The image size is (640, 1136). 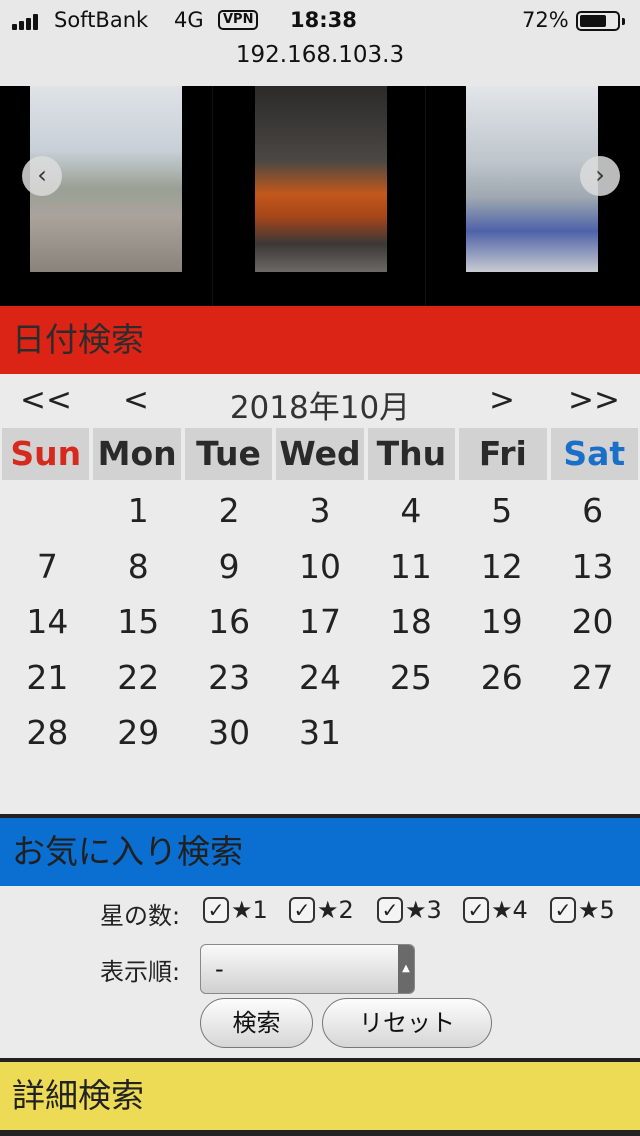 I want to click on calendar-day: 29, so click(x=138, y=736).